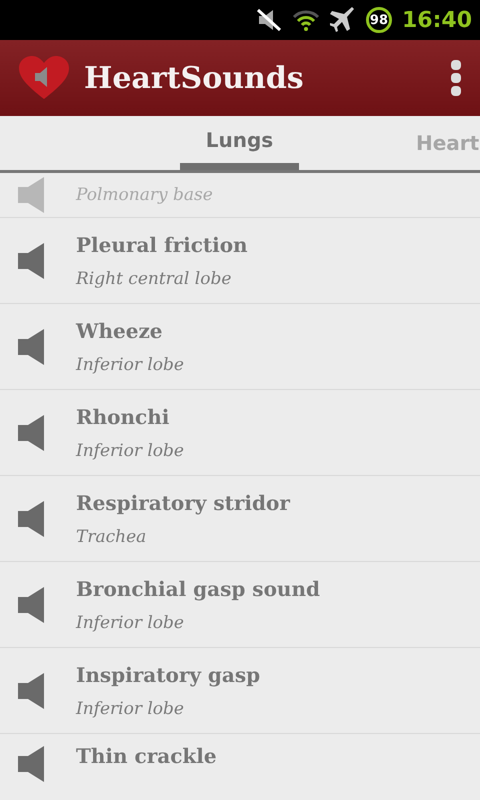 This screenshot has width=480, height=800. What do you see at coordinates (44, 78) in the screenshot?
I see `heart-speaker-icon` at bounding box center [44, 78].